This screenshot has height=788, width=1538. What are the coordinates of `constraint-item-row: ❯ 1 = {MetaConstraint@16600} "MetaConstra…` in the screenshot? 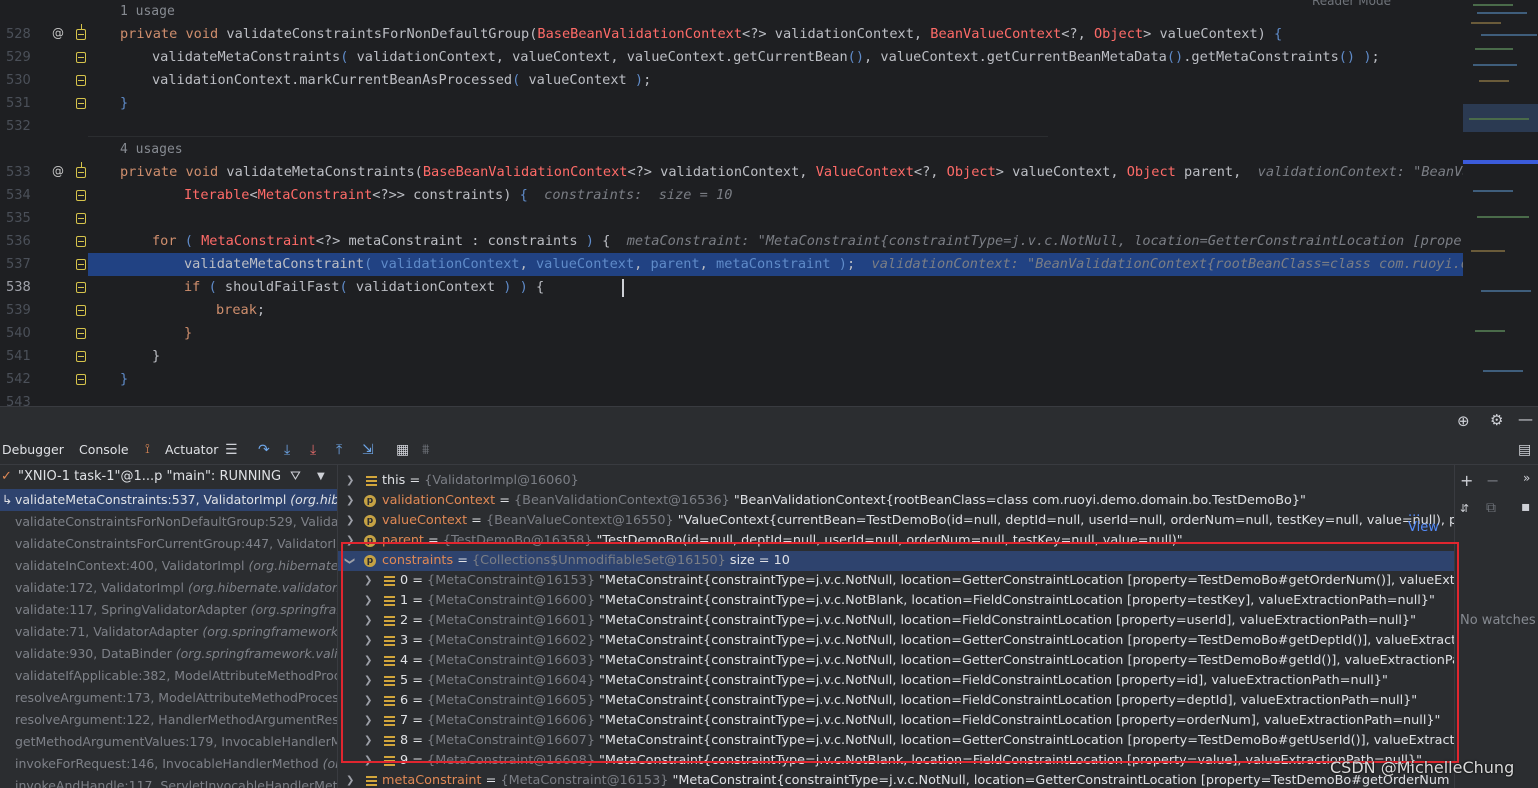 It's located at (896, 601).